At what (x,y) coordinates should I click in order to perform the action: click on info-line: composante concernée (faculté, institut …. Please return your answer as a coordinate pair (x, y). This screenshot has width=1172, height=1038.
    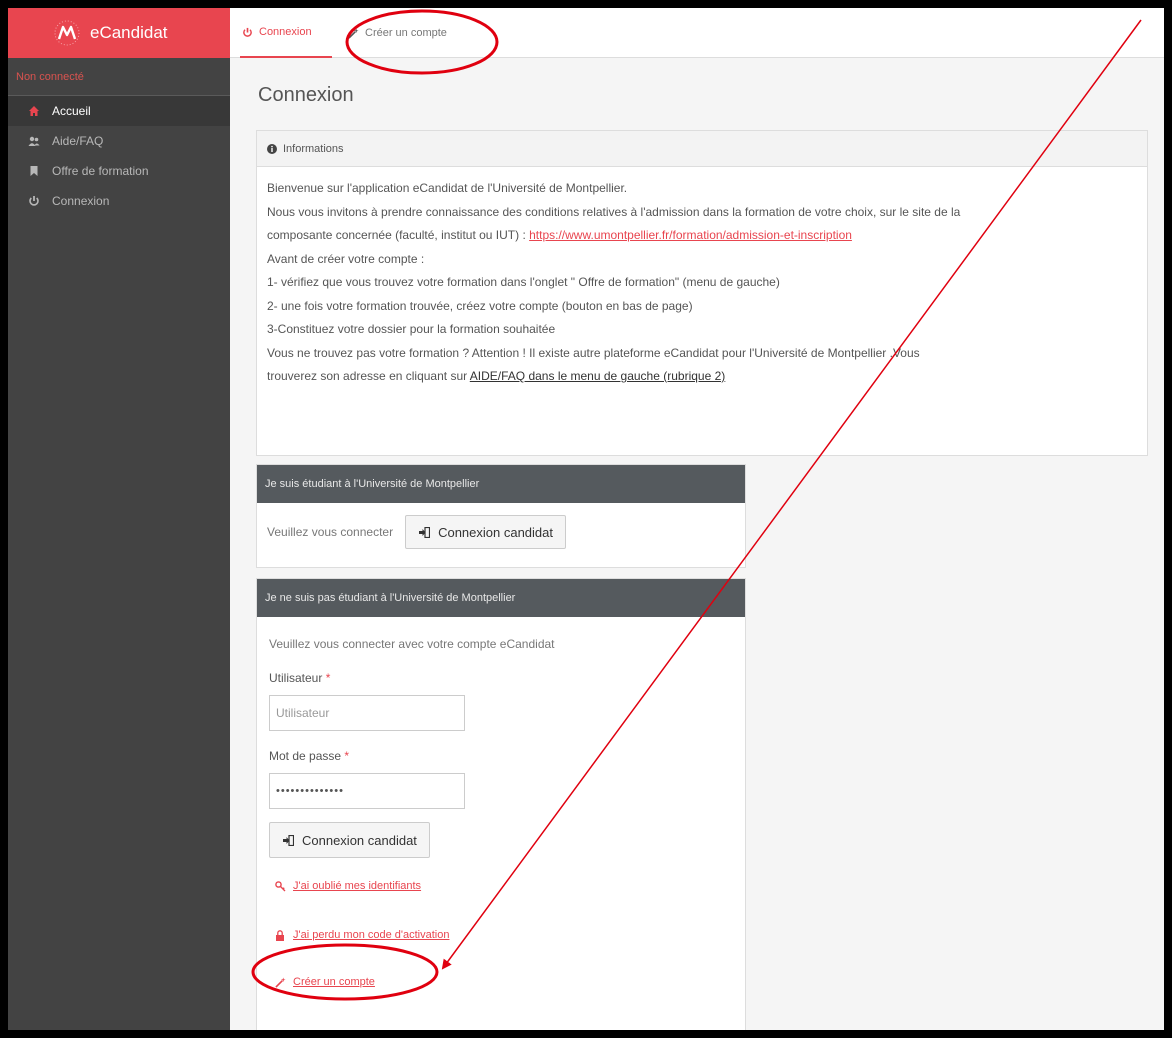
    Looking at the image, I should click on (702, 236).